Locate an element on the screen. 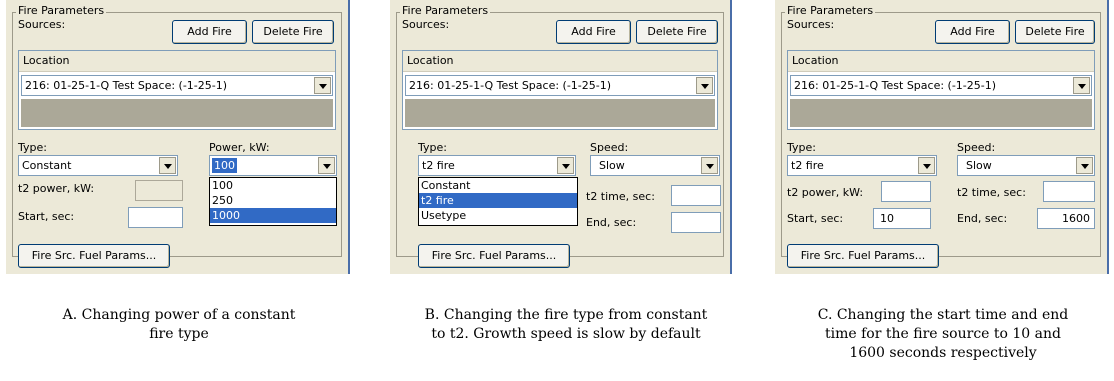 The width and height of the screenshot is (1114, 381). end-field: 1600 is located at coordinates (1066, 218).